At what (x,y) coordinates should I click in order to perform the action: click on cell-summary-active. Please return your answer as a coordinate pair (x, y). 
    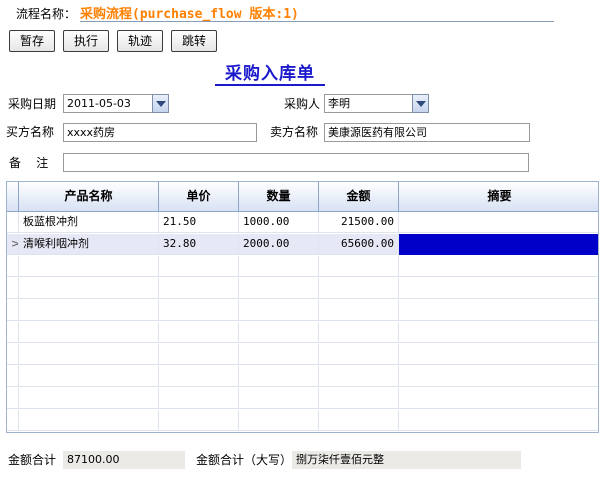
    Looking at the image, I should click on (498, 244).